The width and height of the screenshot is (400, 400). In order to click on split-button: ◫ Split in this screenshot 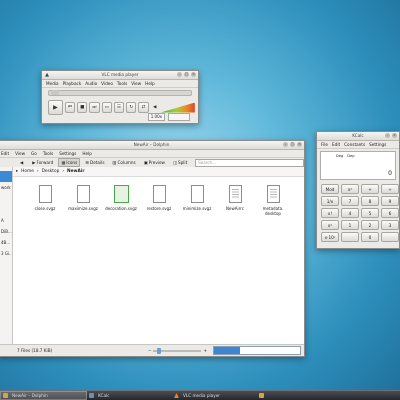, I will do `click(180, 162)`.